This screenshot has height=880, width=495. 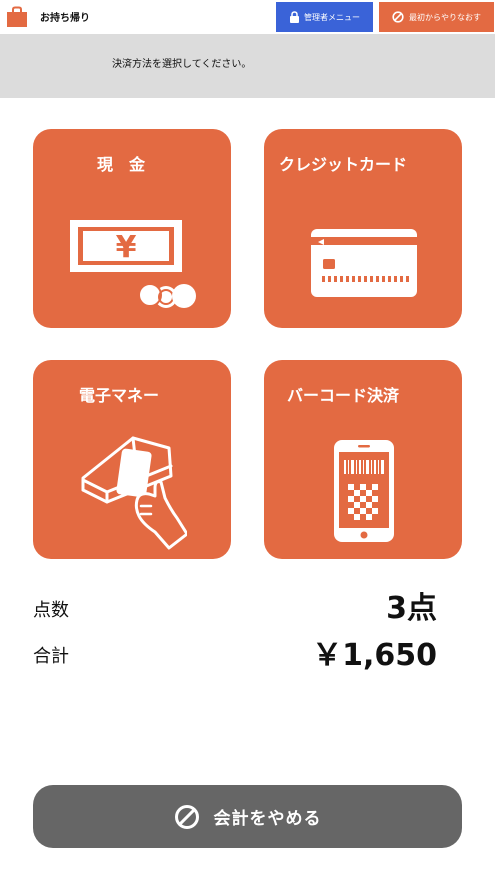 I want to click on total-label: 合計, so click(x=51, y=656).